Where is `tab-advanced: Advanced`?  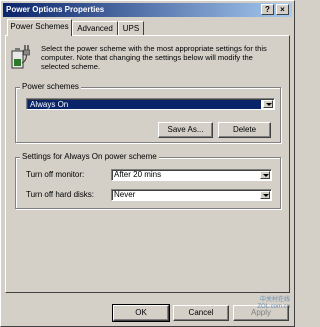 tab-advanced: Advanced is located at coordinates (95, 28).